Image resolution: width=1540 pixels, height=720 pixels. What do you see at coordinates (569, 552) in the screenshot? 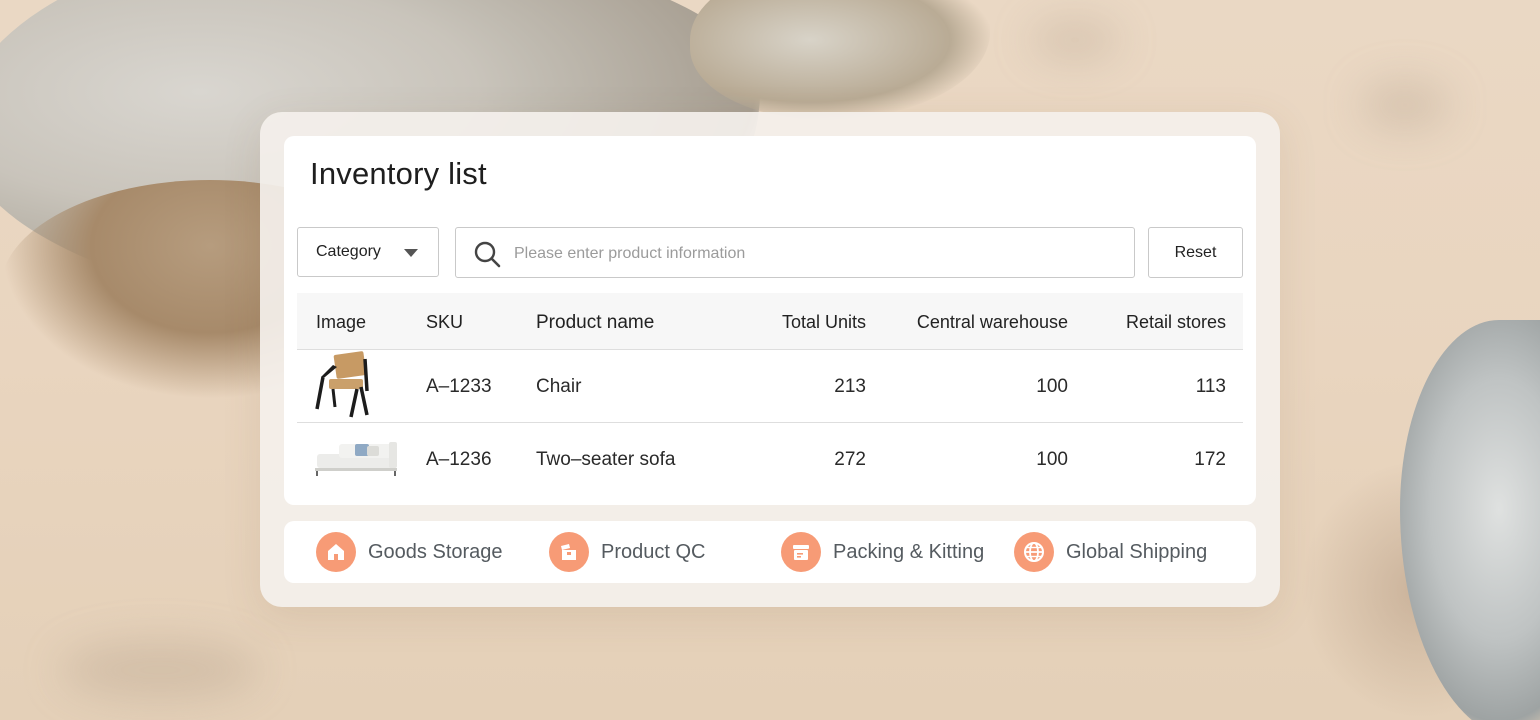
I see `box-icon` at bounding box center [569, 552].